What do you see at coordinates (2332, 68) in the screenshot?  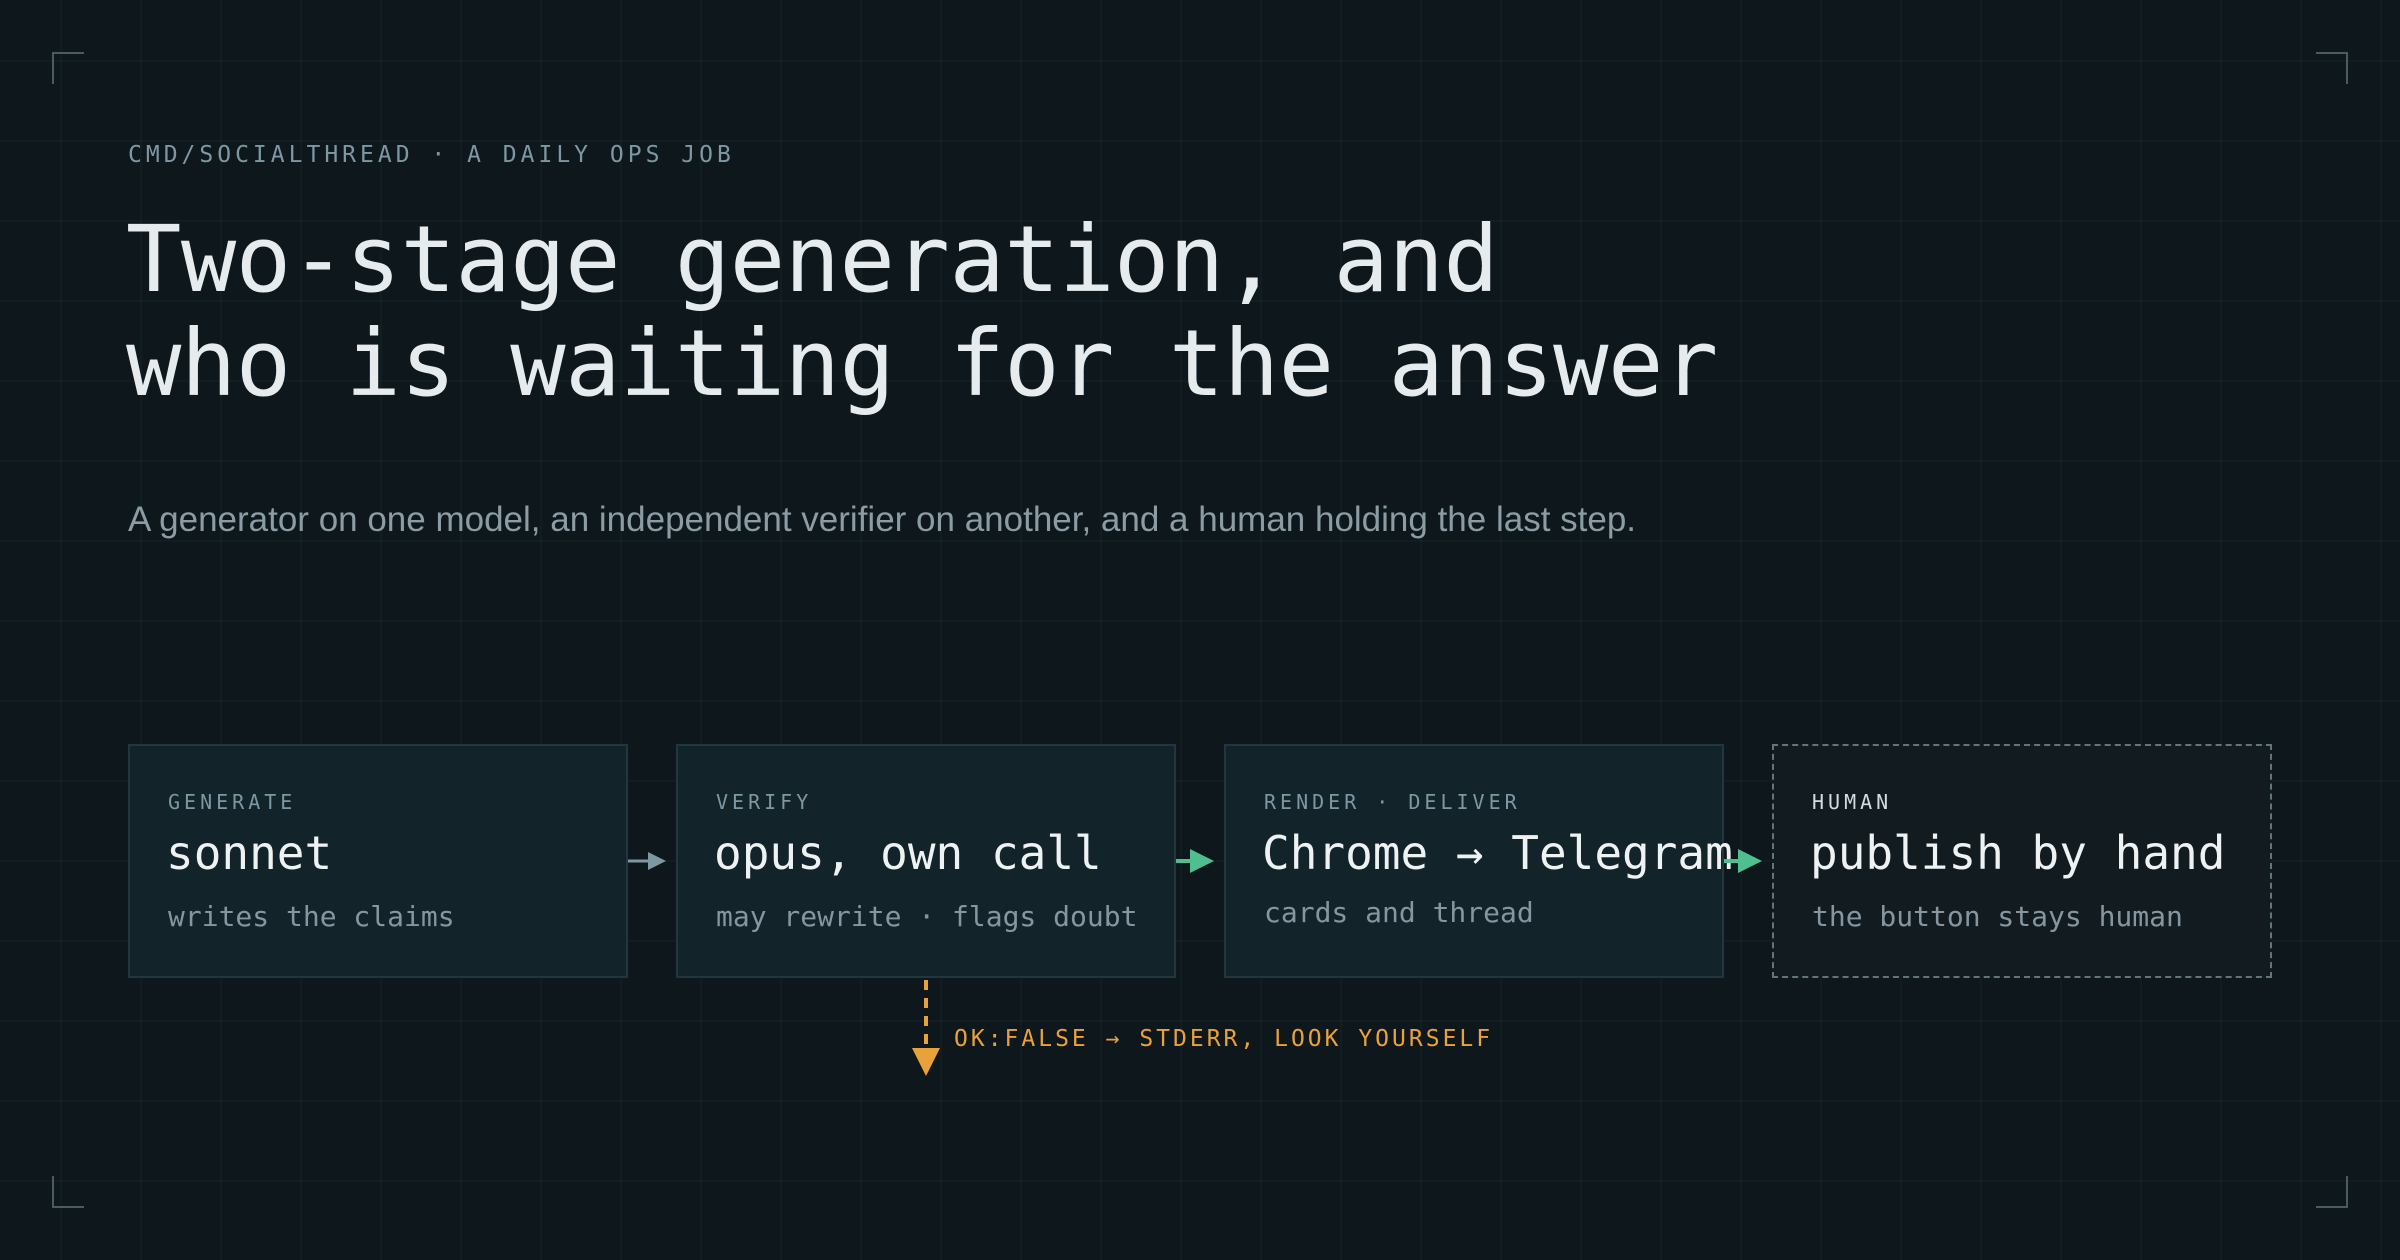 I see `corner-mark-top-right` at bounding box center [2332, 68].